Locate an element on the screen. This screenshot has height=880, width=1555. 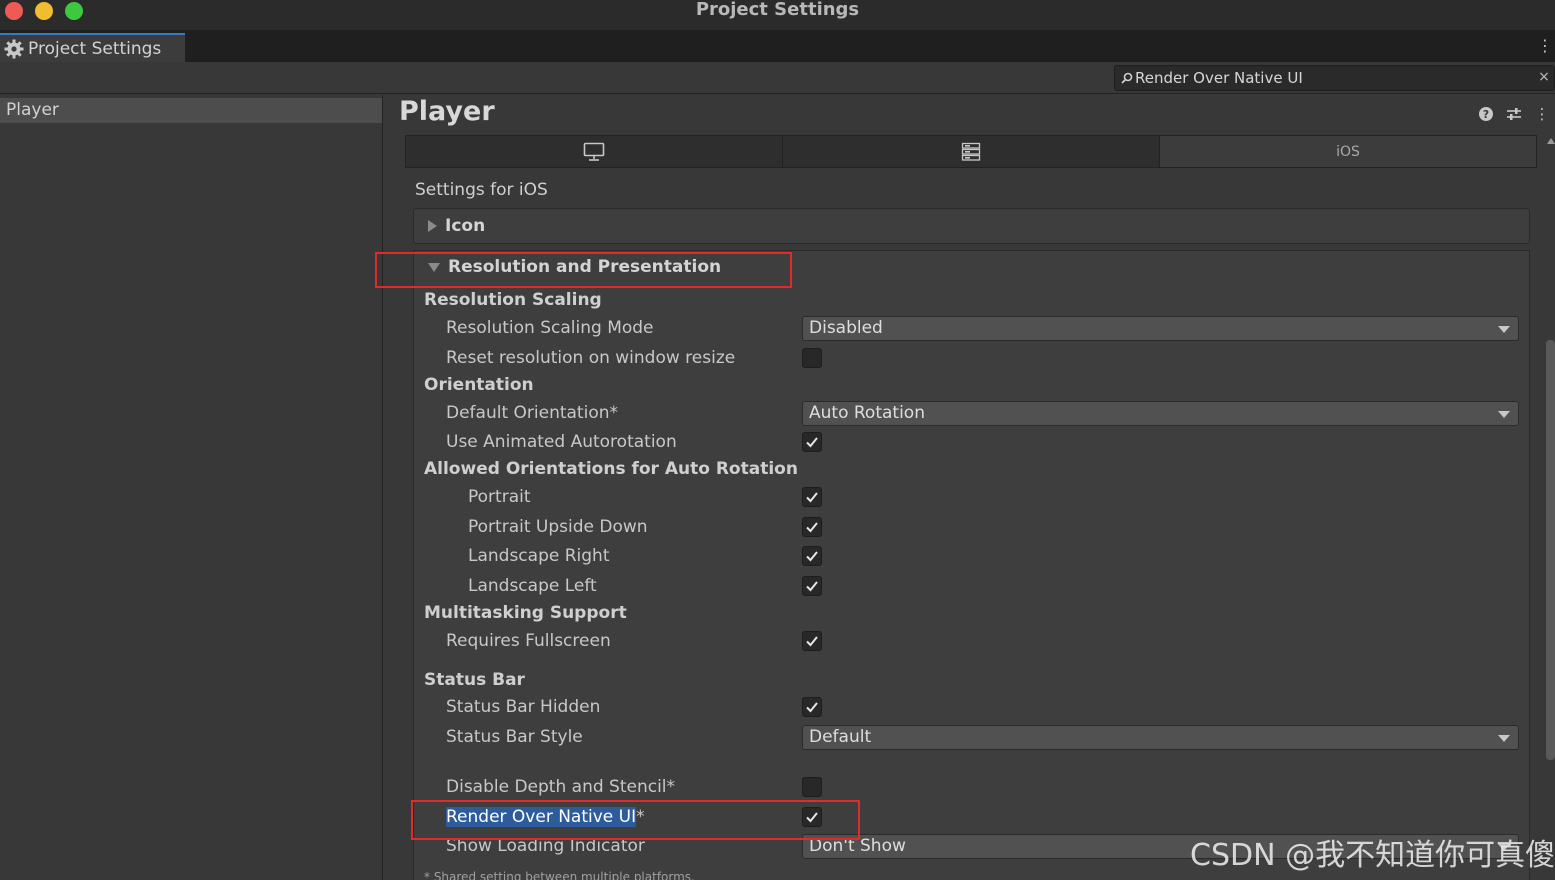
group-title: Status Bar is located at coordinates (474, 680).